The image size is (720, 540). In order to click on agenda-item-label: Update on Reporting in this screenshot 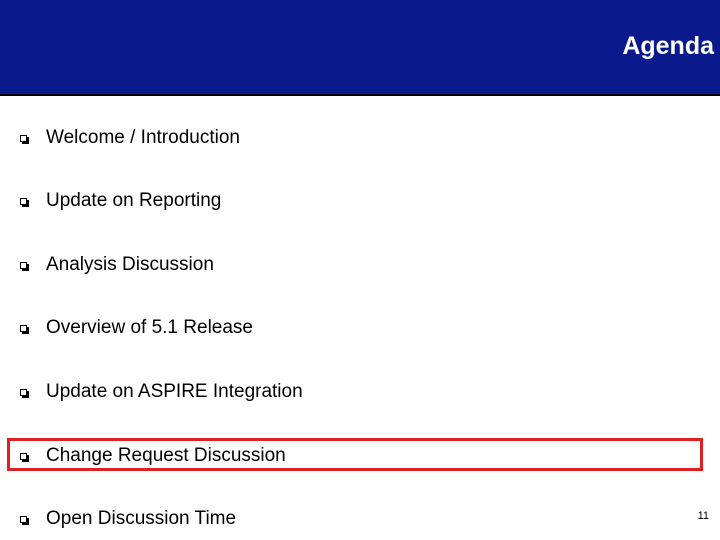, I will do `click(134, 200)`.